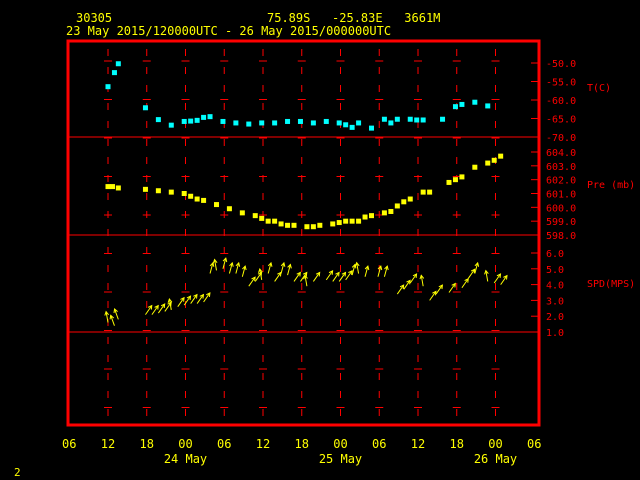 This screenshot has width=640, height=480. What do you see at coordinates (555, 333) in the screenshot?
I see `y-tick-label: 1.0` at bounding box center [555, 333].